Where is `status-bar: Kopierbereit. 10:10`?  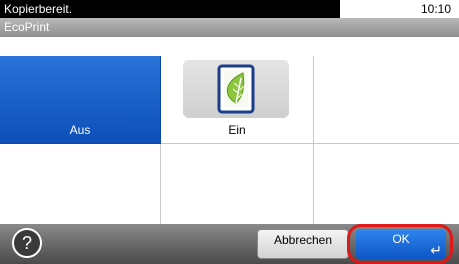 status-bar: Kopierbereit. 10:10 is located at coordinates (229, 9).